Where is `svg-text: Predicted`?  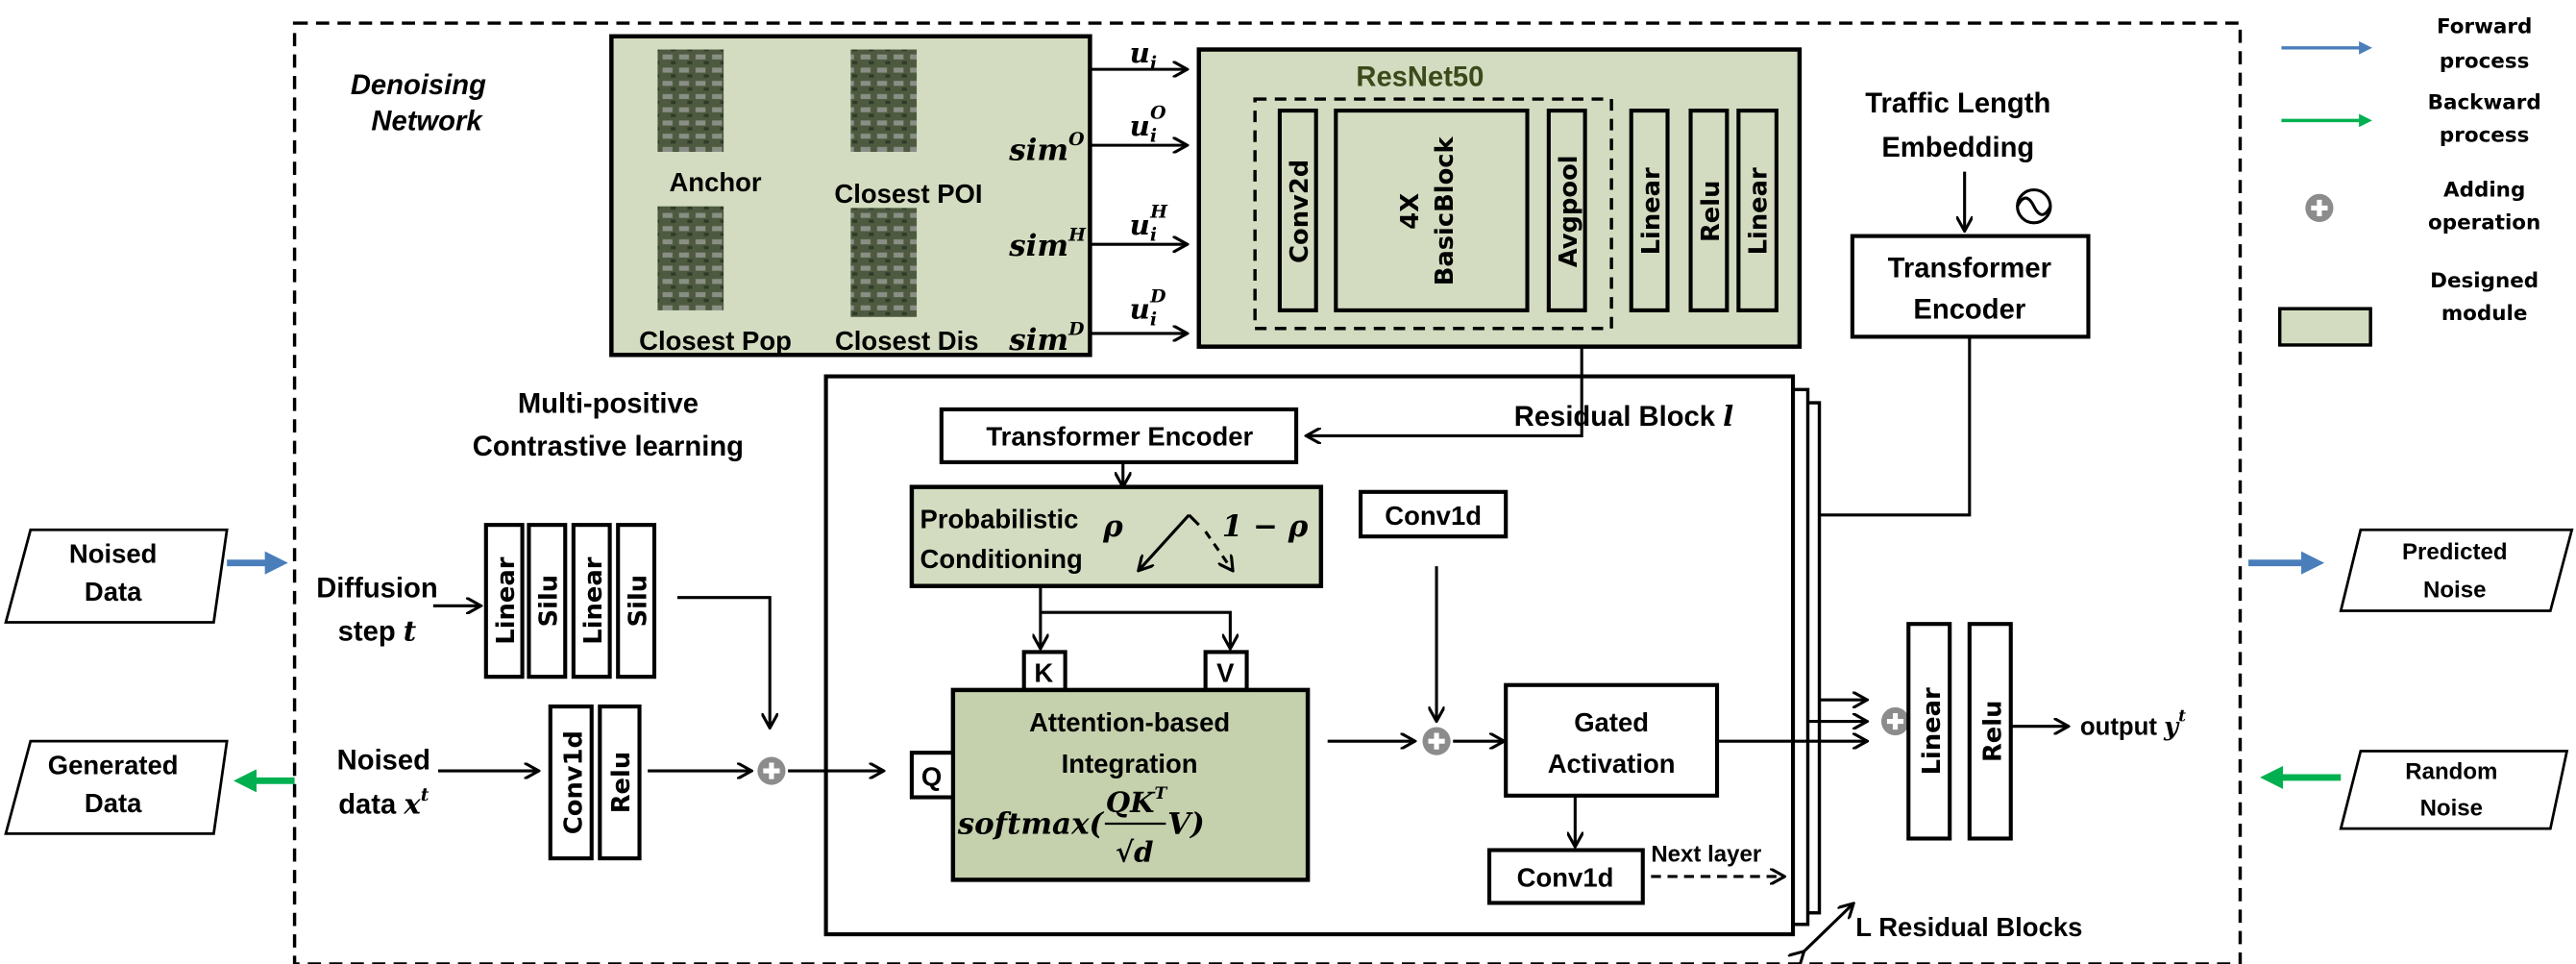
svg-text: Predicted is located at coordinates (2455, 552).